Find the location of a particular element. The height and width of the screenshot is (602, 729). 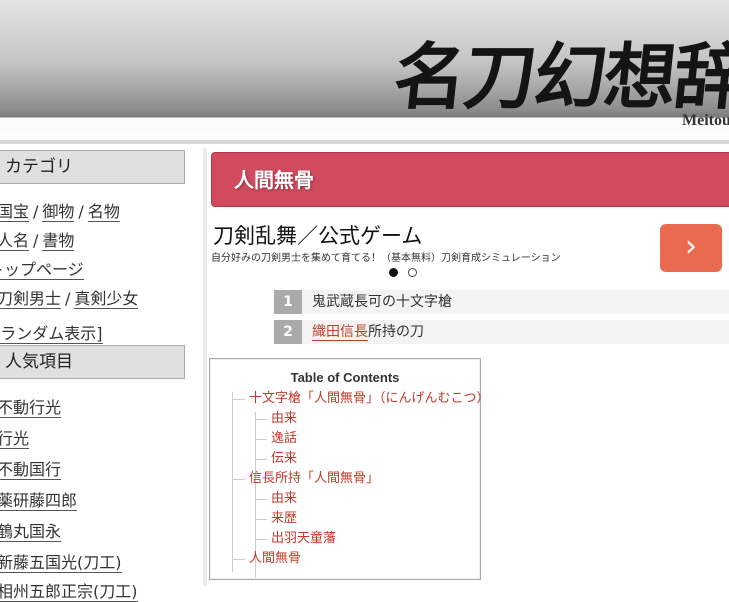

related-item: 2 織田信長所持の刀 is located at coordinates (501, 332).